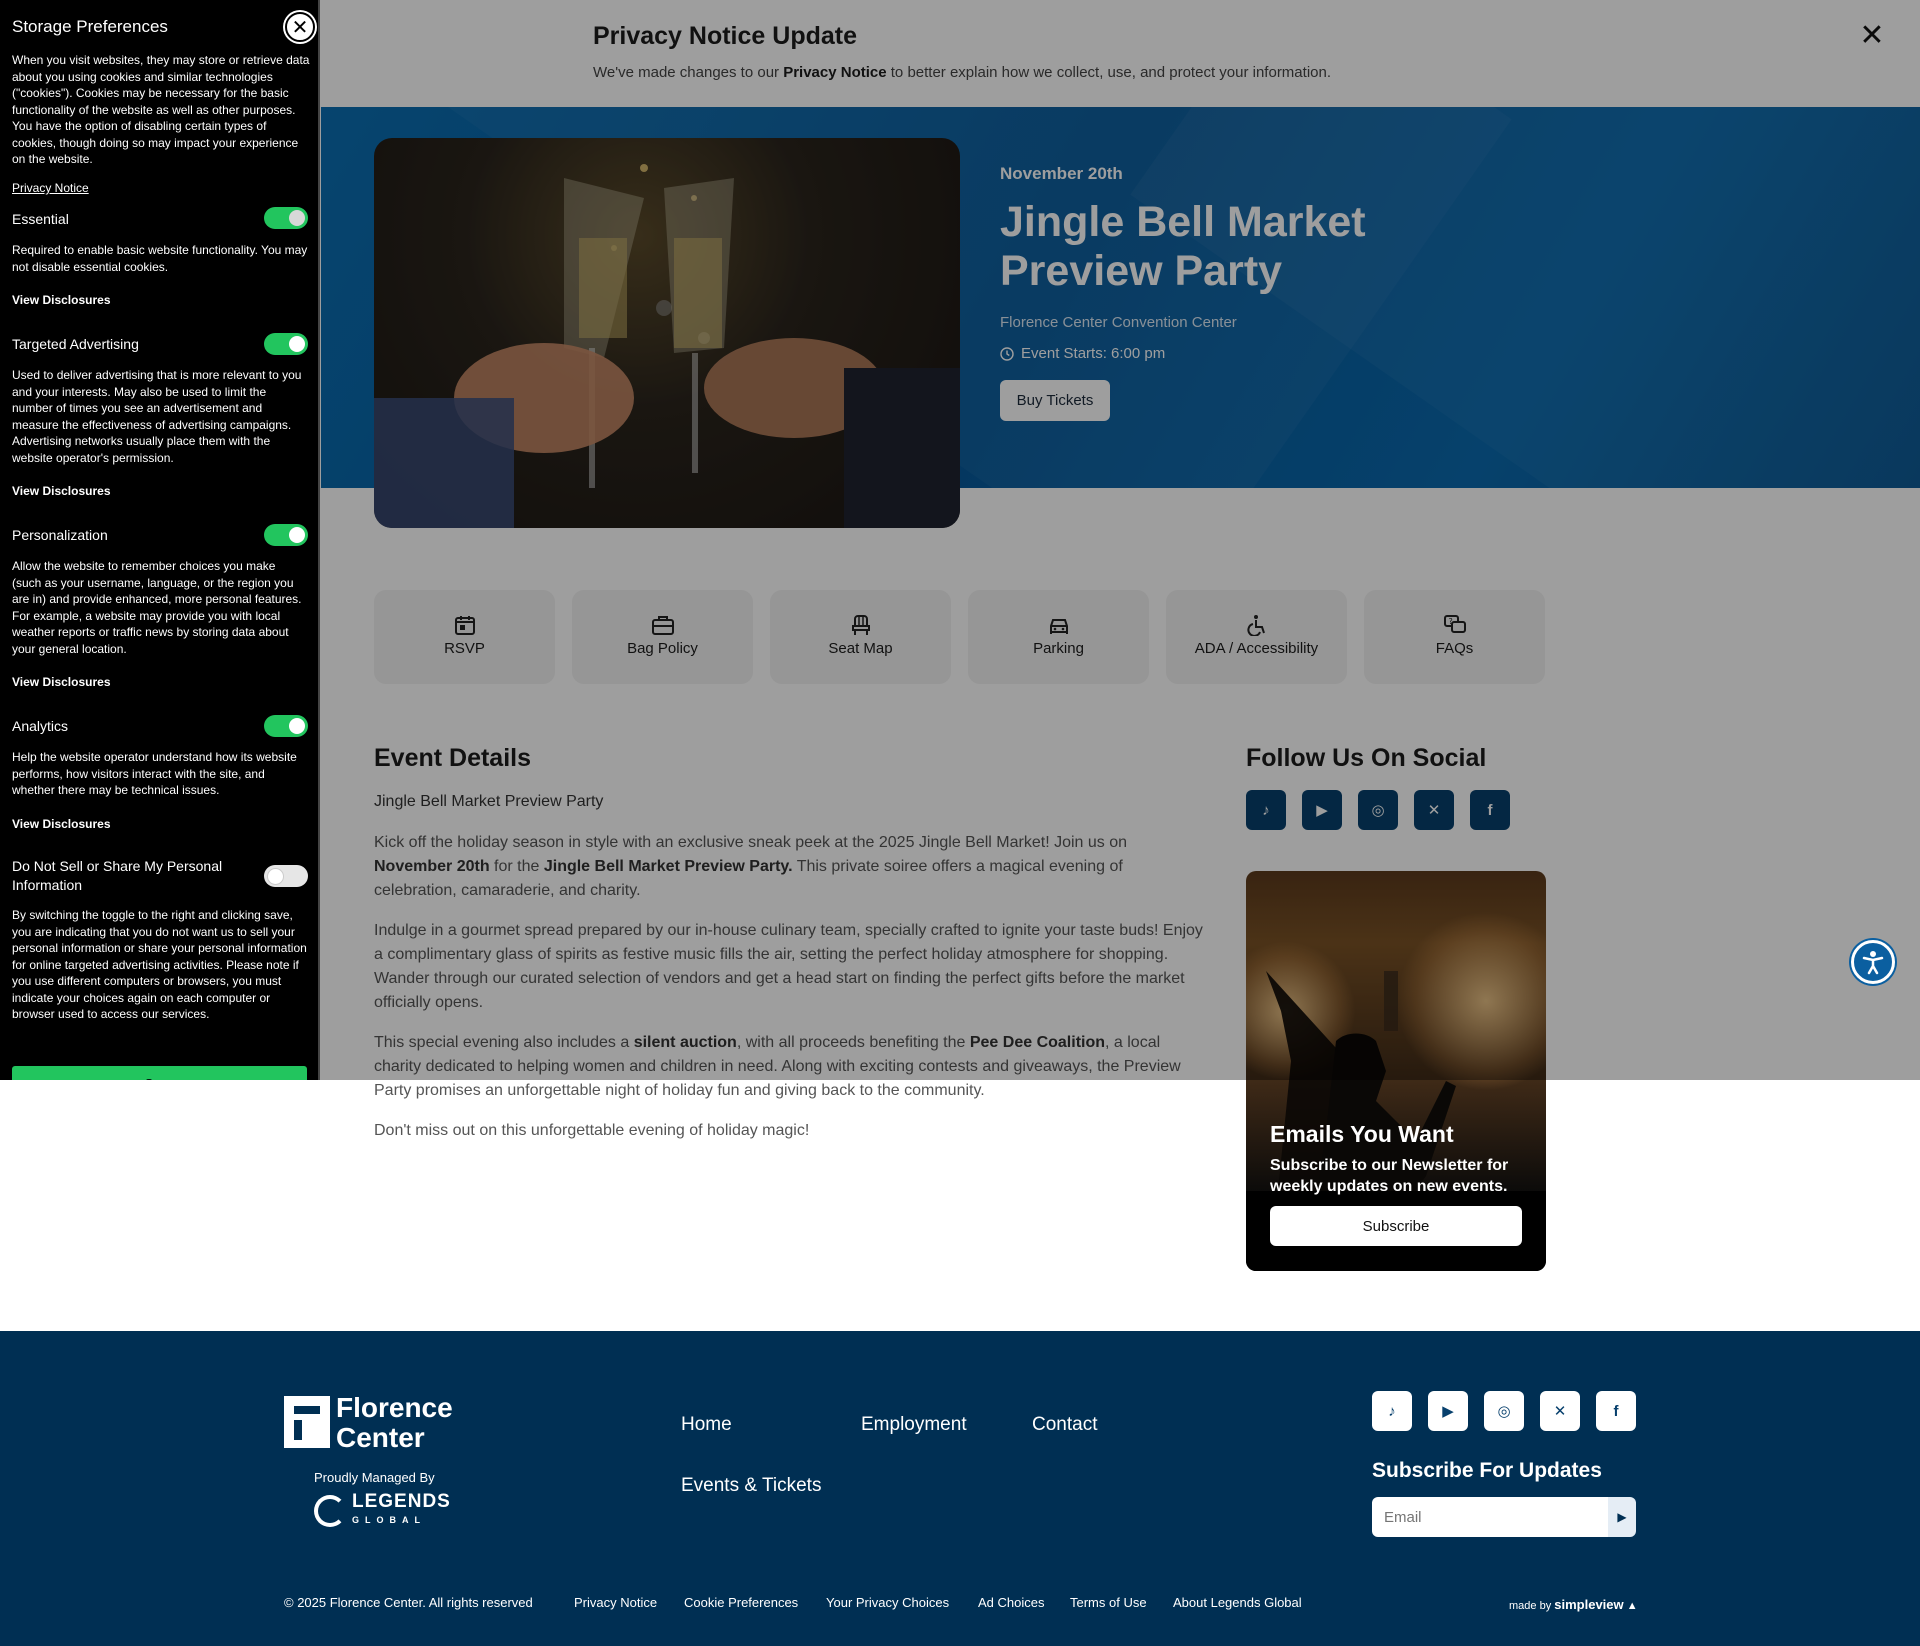 Image resolution: width=1920 pixels, height=1646 pixels. I want to click on managed-by-label: Proudly Managed By, so click(374, 1477).